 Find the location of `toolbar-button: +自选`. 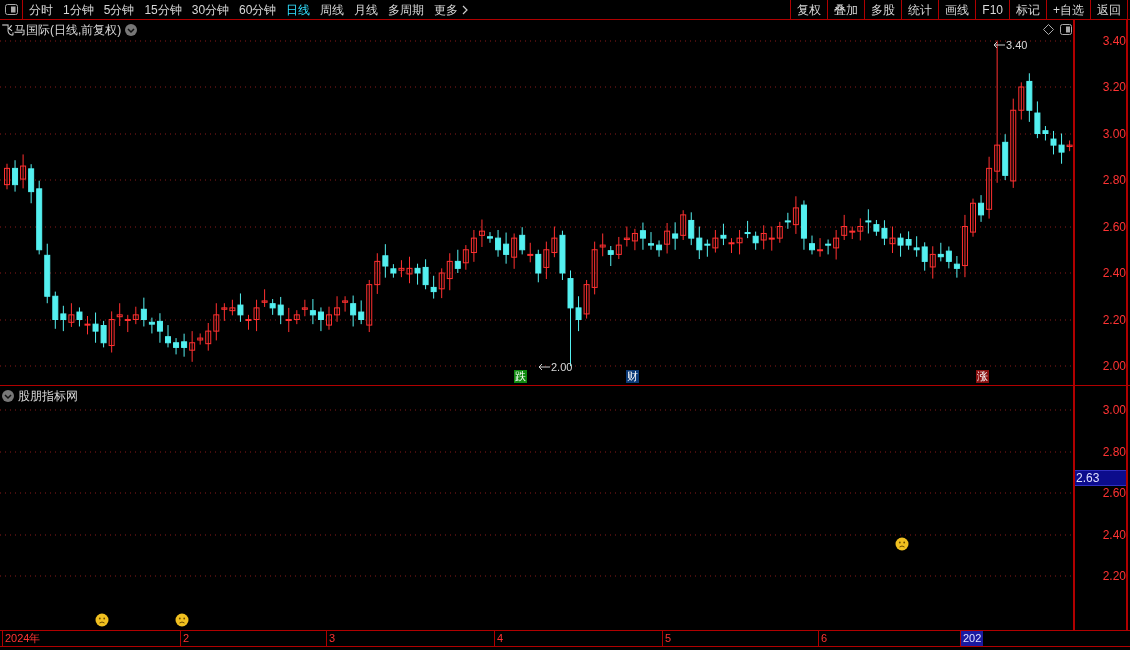

toolbar-button: +自选 is located at coordinates (1068, 9).